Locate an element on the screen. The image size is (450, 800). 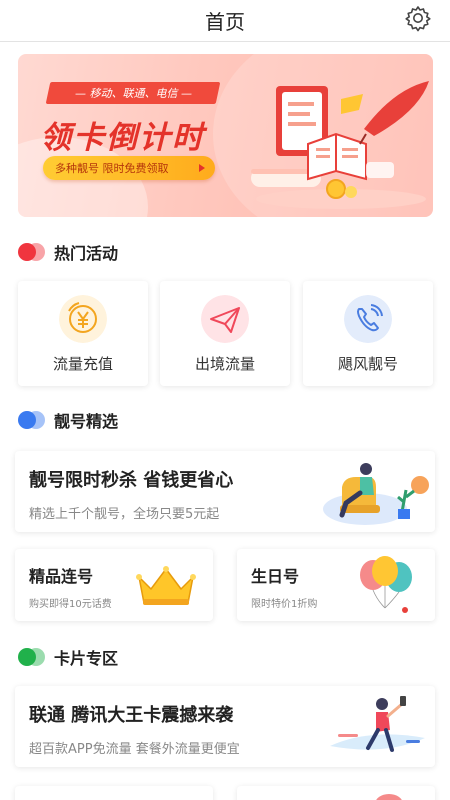
gear-icon is located at coordinates (418, 18).